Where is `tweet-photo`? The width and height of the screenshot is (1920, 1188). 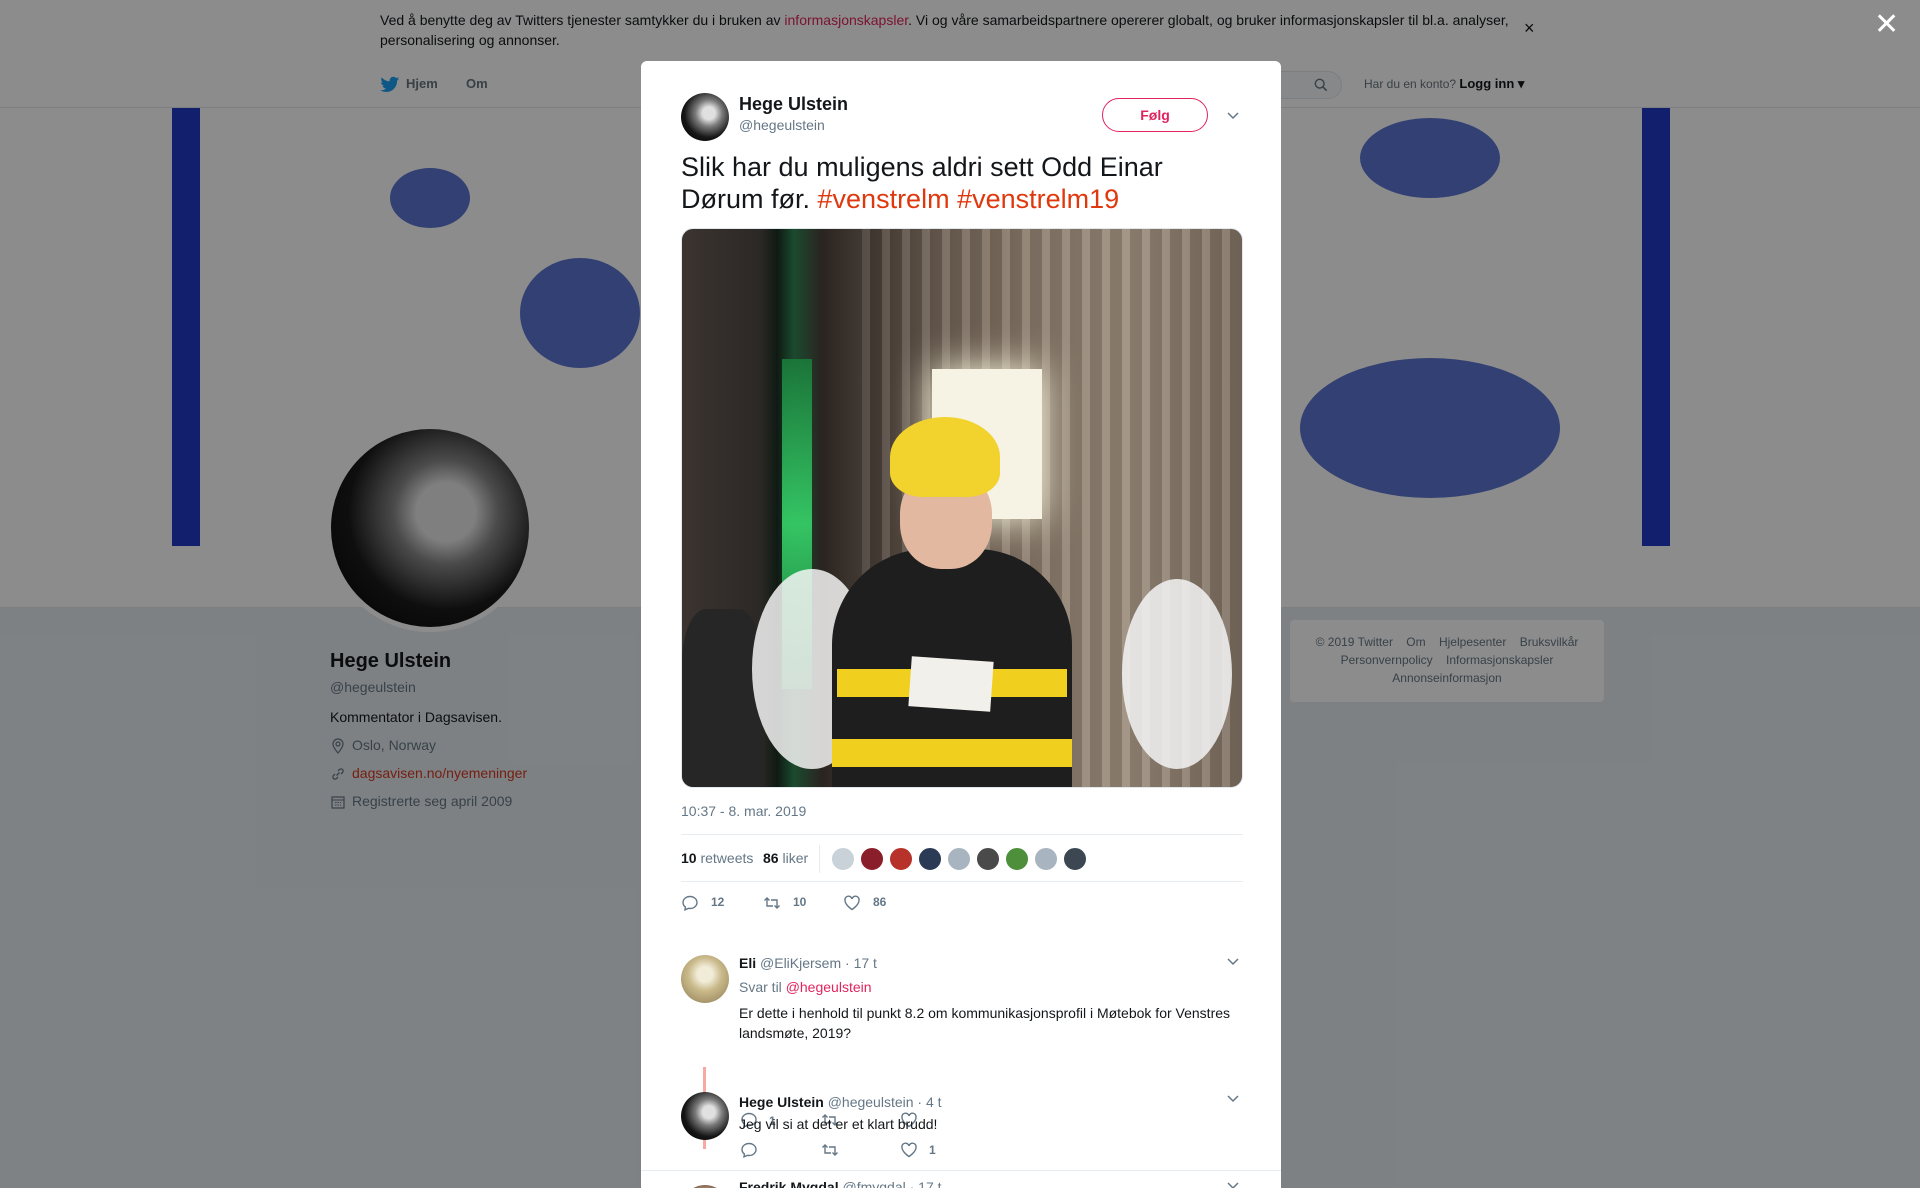
tweet-photo is located at coordinates (962, 508).